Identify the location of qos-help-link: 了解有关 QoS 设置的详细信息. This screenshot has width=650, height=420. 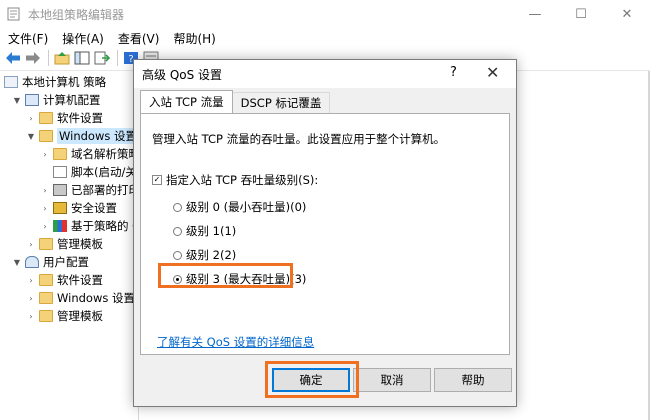
(235, 342).